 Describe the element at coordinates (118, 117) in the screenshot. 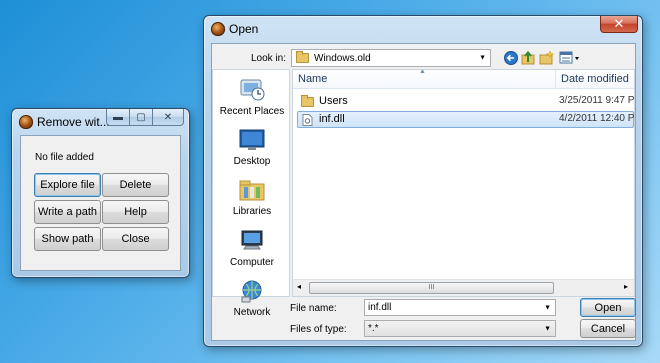

I see `minimize-button: ▬` at that location.